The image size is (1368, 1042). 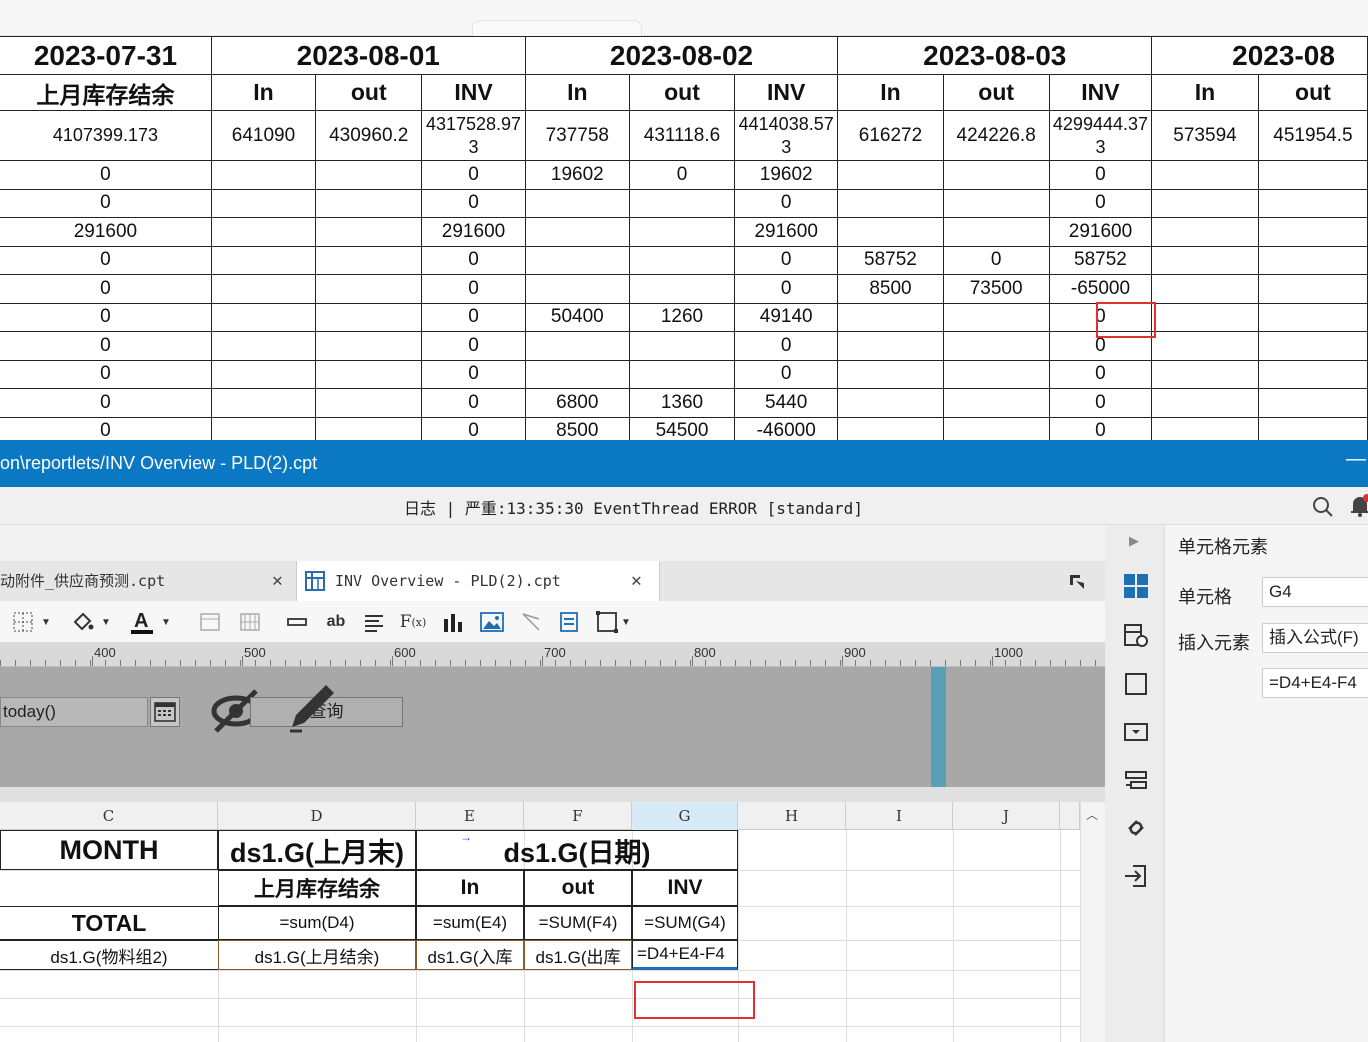 I want to click on column-header: D, so click(x=317, y=816).